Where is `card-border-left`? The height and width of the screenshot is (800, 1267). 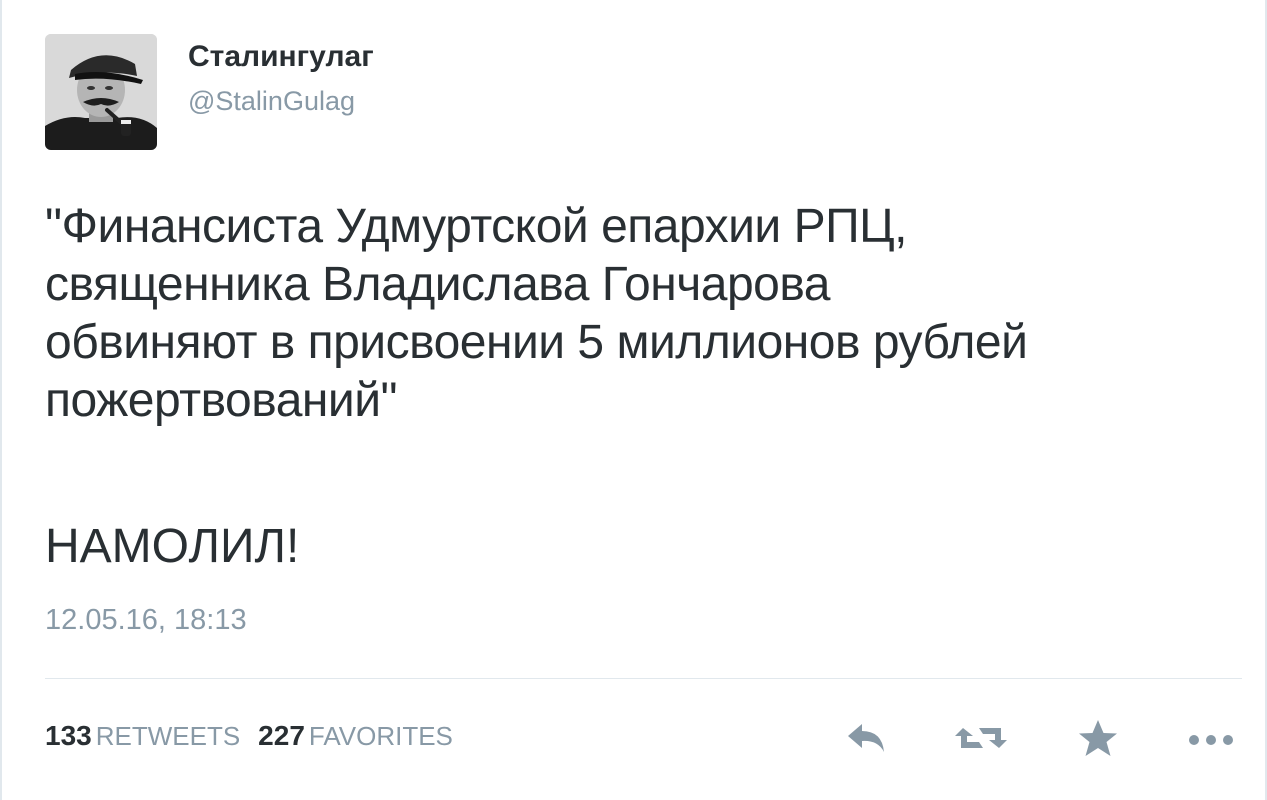
card-border-left is located at coordinates (1, 400).